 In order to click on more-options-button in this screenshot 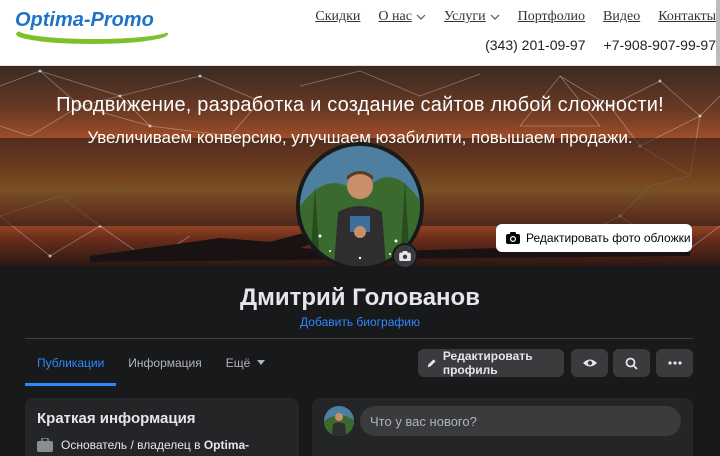, I will do `click(674, 363)`.